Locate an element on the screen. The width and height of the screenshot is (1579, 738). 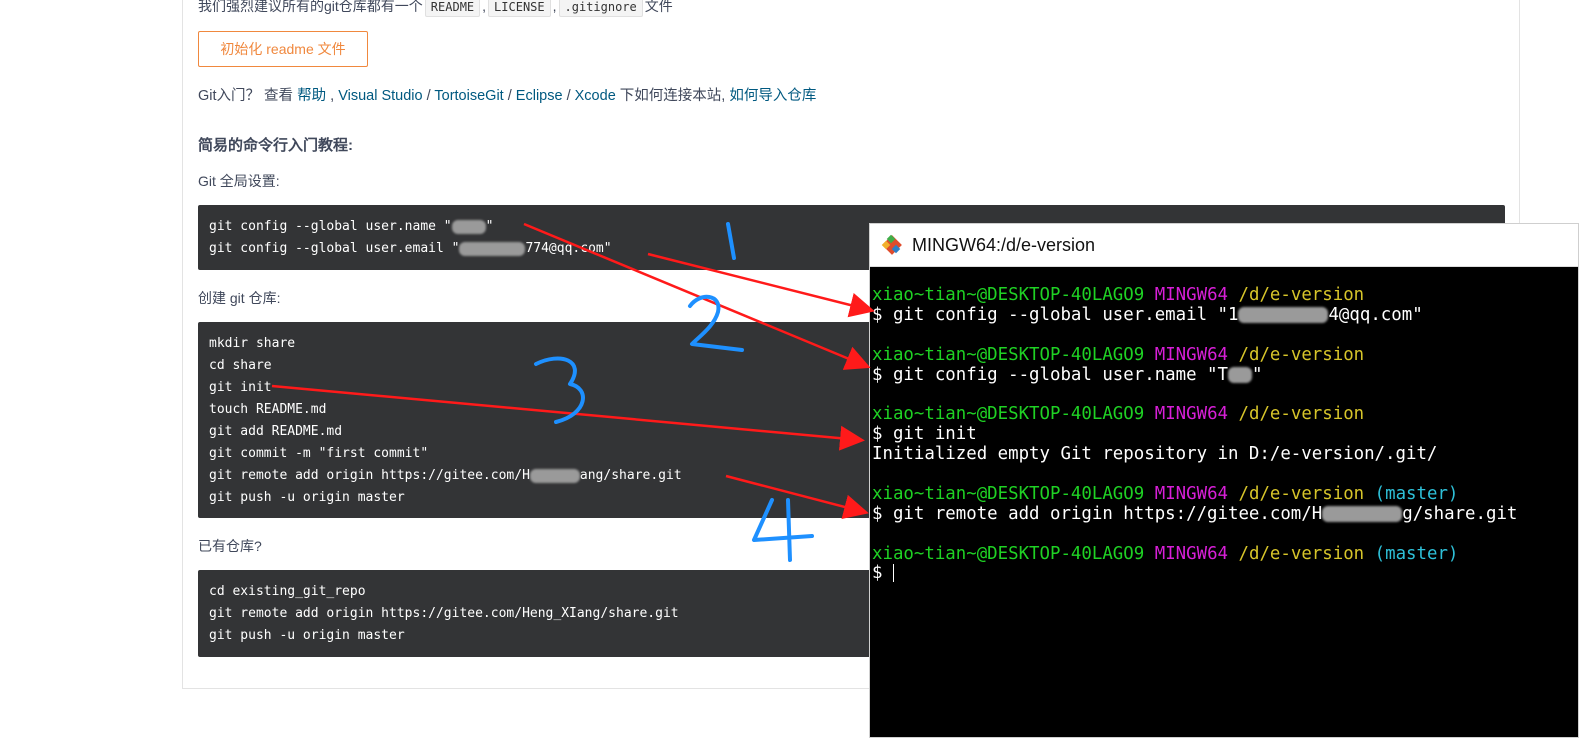
global-label: Git 全局设置: is located at coordinates (239, 181).